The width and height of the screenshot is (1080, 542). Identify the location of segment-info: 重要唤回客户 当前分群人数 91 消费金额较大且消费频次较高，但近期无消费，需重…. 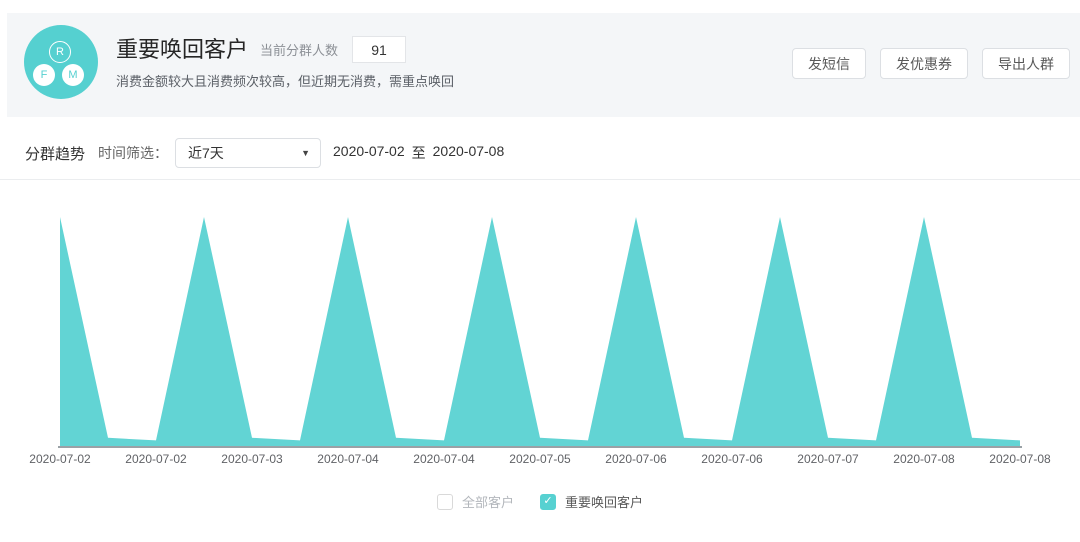
(285, 63).